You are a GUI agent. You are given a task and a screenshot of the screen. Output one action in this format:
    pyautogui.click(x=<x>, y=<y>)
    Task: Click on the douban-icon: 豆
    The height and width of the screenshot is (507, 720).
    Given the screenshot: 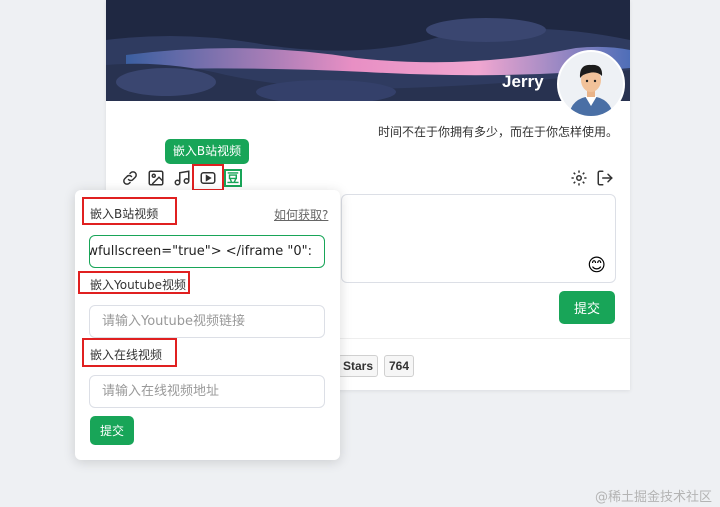 What is the action you would take?
    pyautogui.click(x=233, y=178)
    